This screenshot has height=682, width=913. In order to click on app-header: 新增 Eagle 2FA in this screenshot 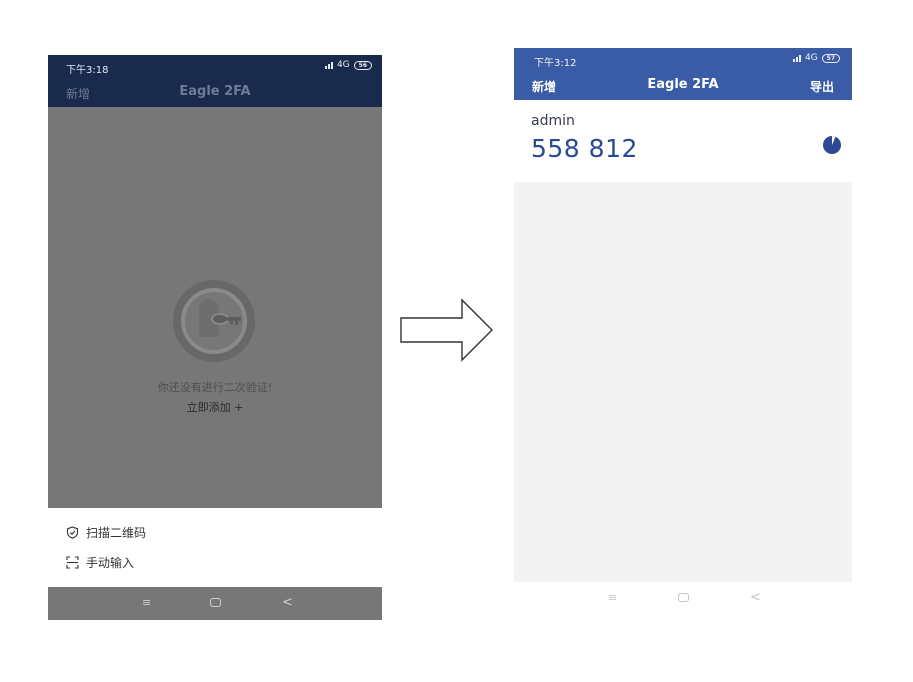, I will do `click(215, 92)`.